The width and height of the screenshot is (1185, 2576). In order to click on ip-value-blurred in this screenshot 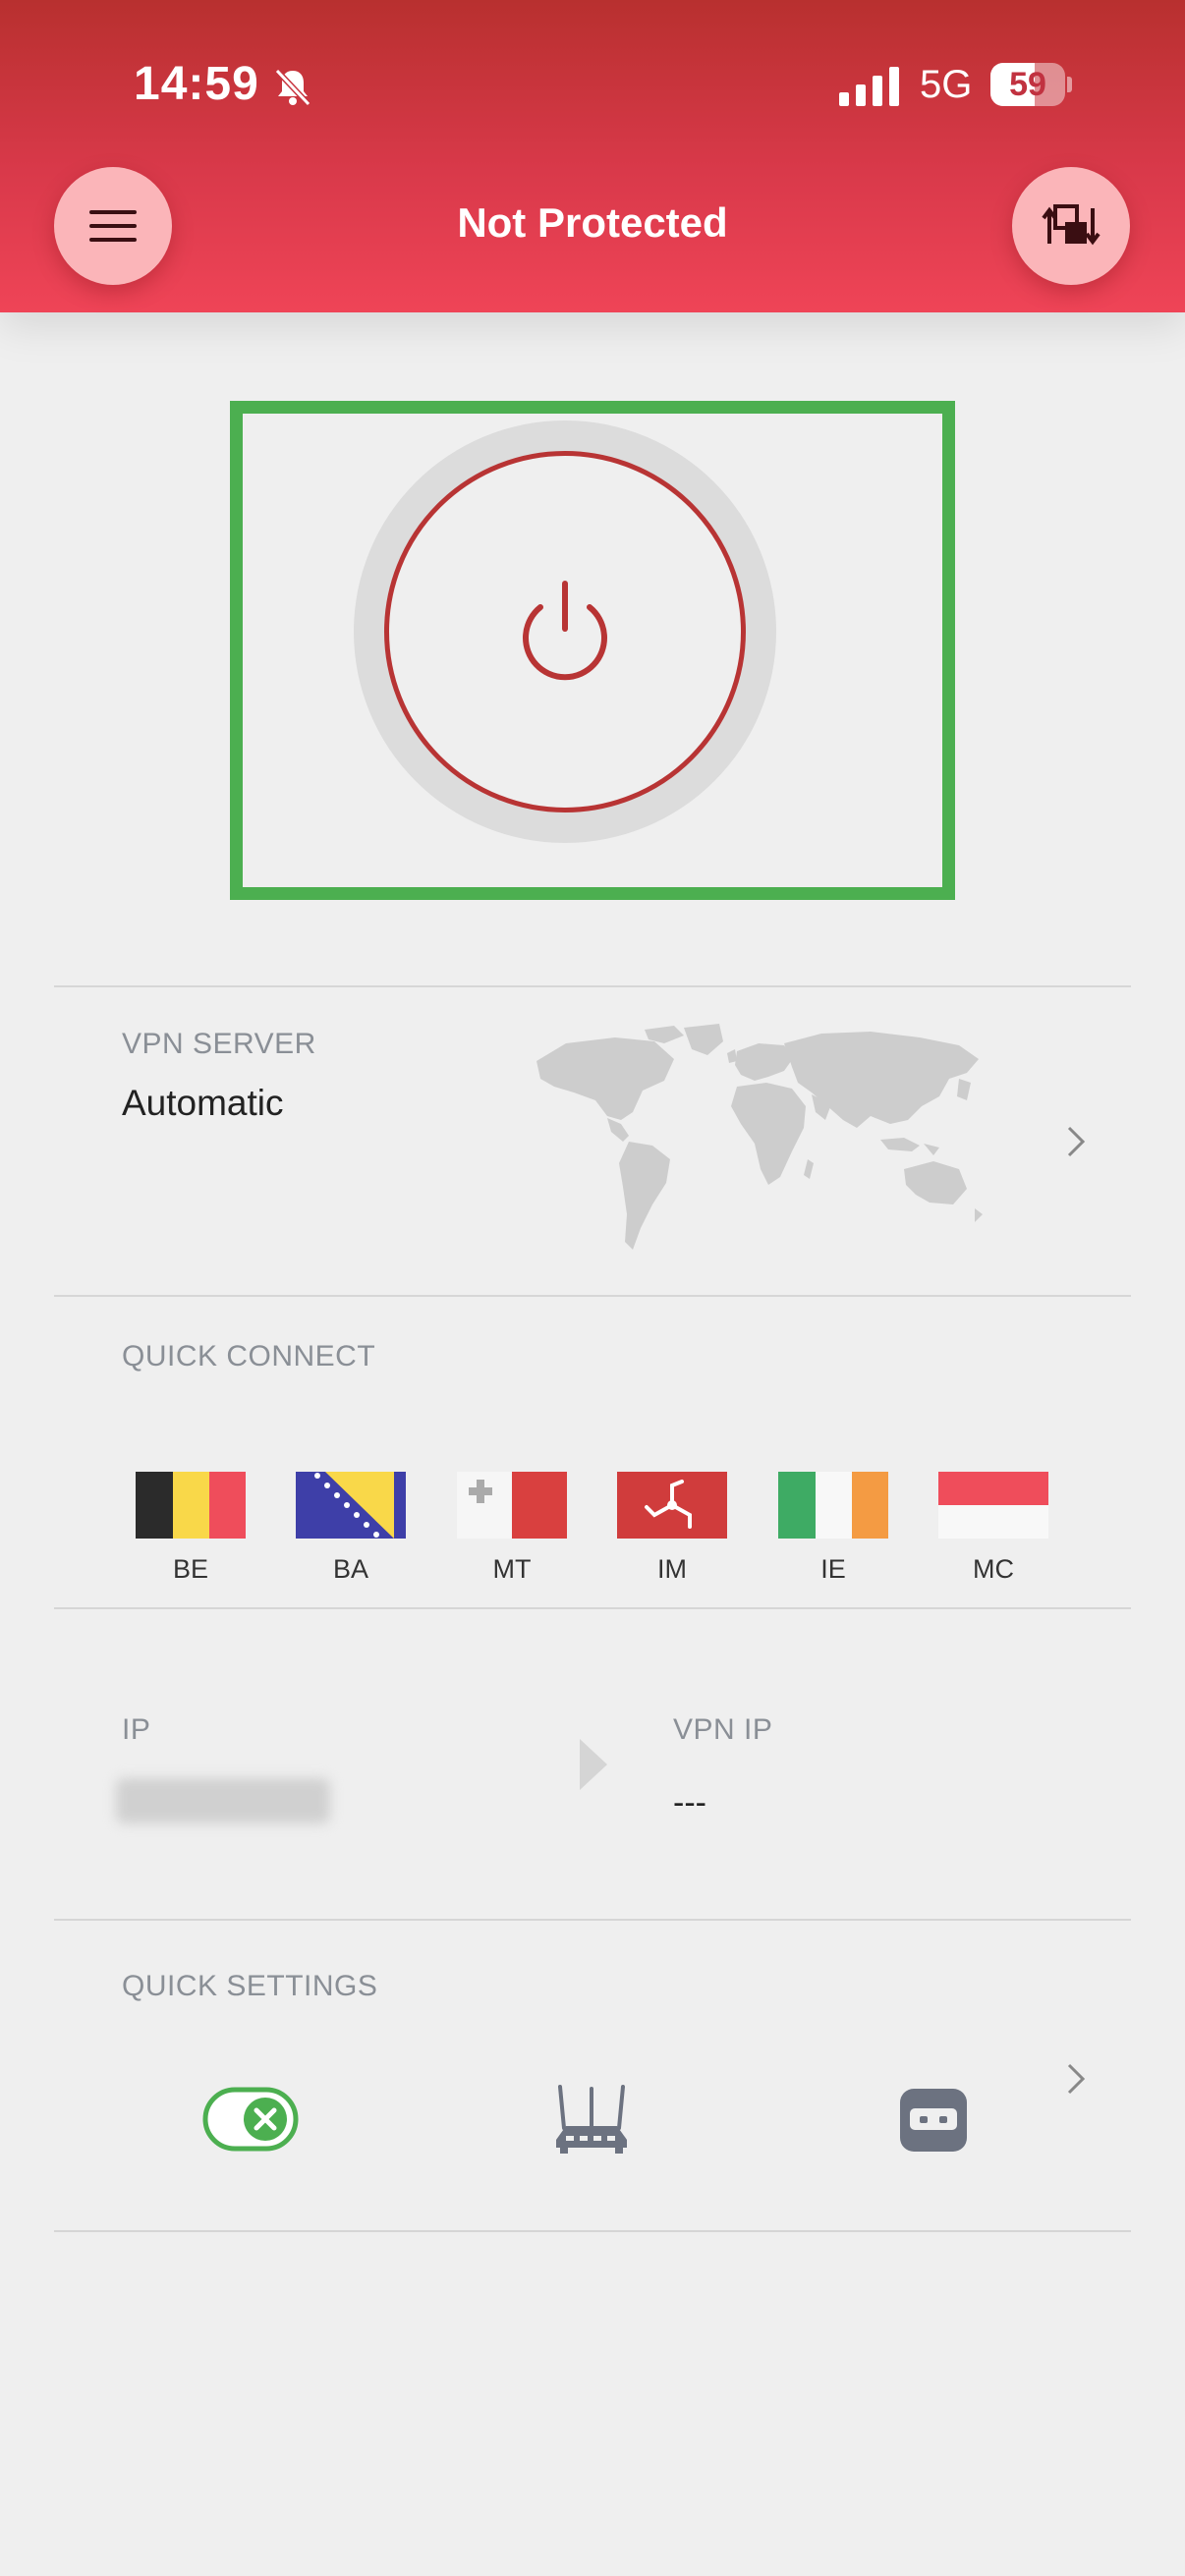, I will do `click(223, 1800)`.